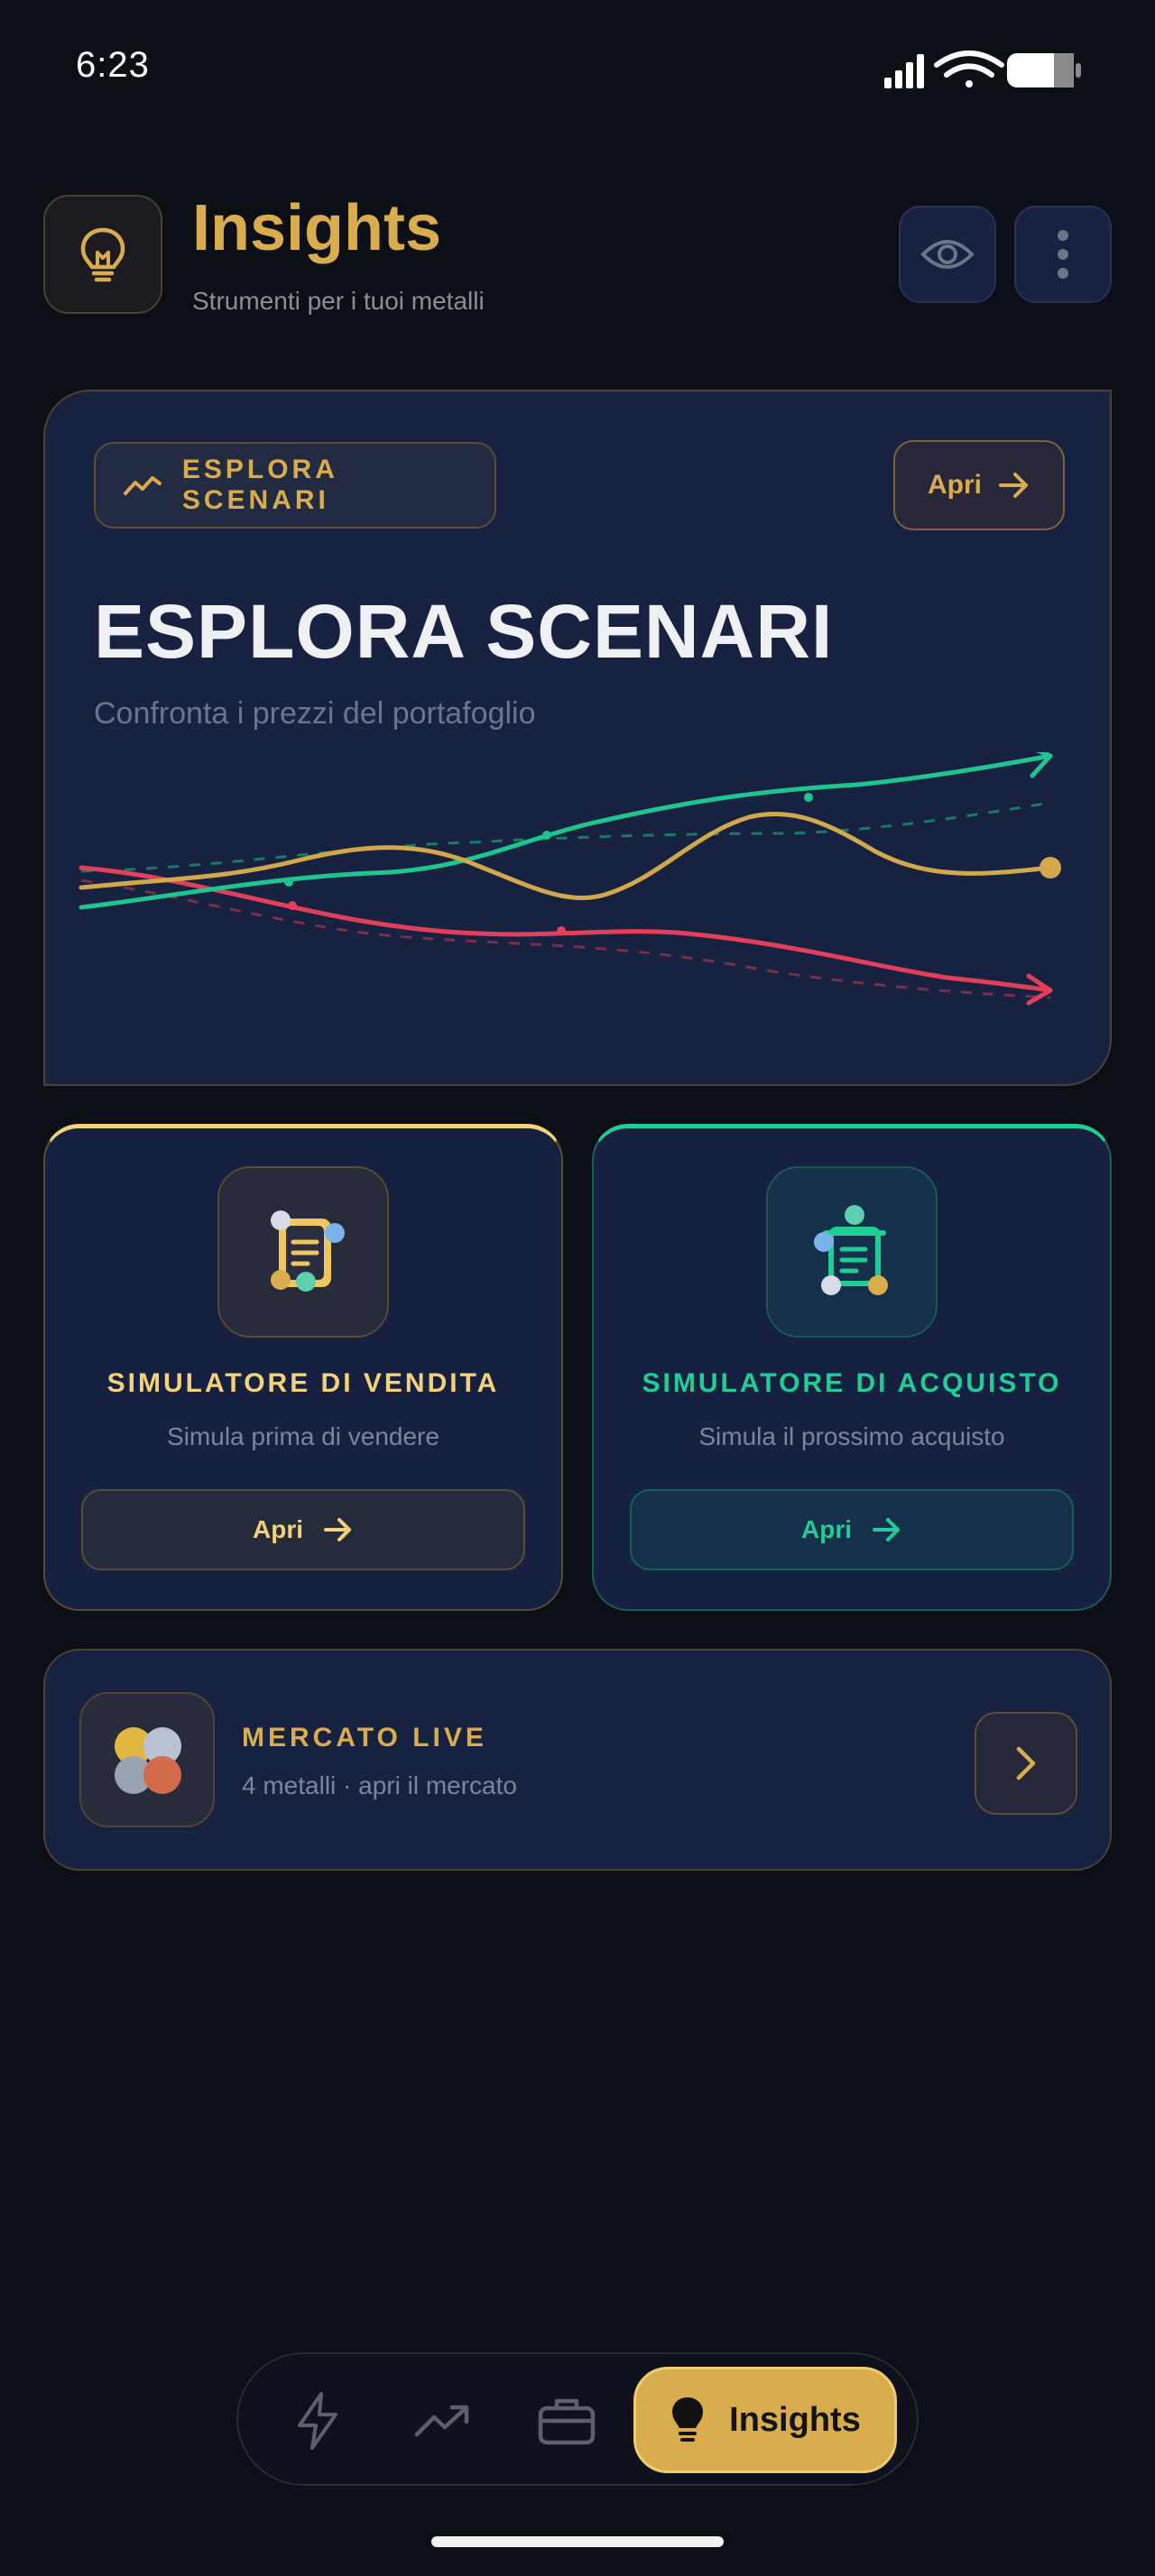 The width and height of the screenshot is (1155, 2576). I want to click on chart-arrow-up, so click(1041, 765).